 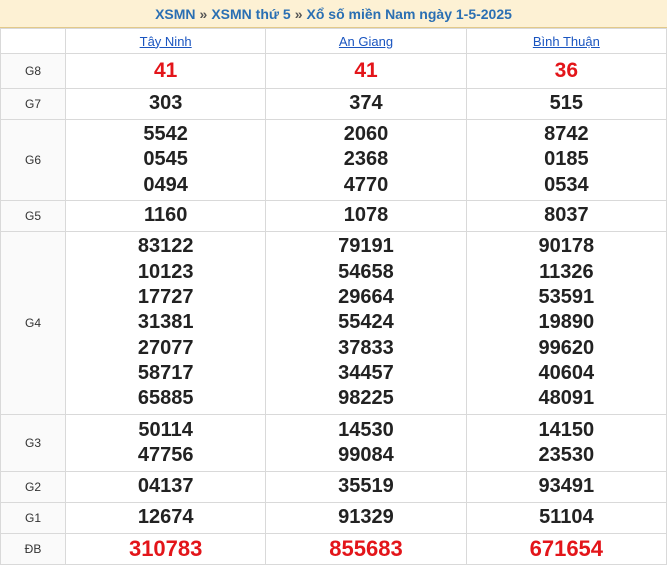 I want to click on result-cell: 50114 47756, so click(x=165, y=443).